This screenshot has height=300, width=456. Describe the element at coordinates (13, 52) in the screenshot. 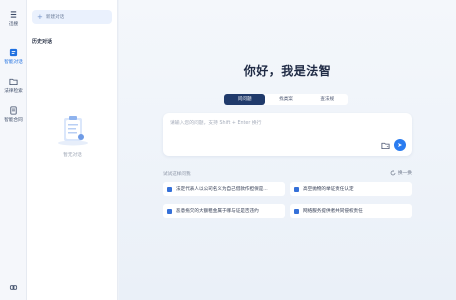

I see `chat-cube-icon` at that location.